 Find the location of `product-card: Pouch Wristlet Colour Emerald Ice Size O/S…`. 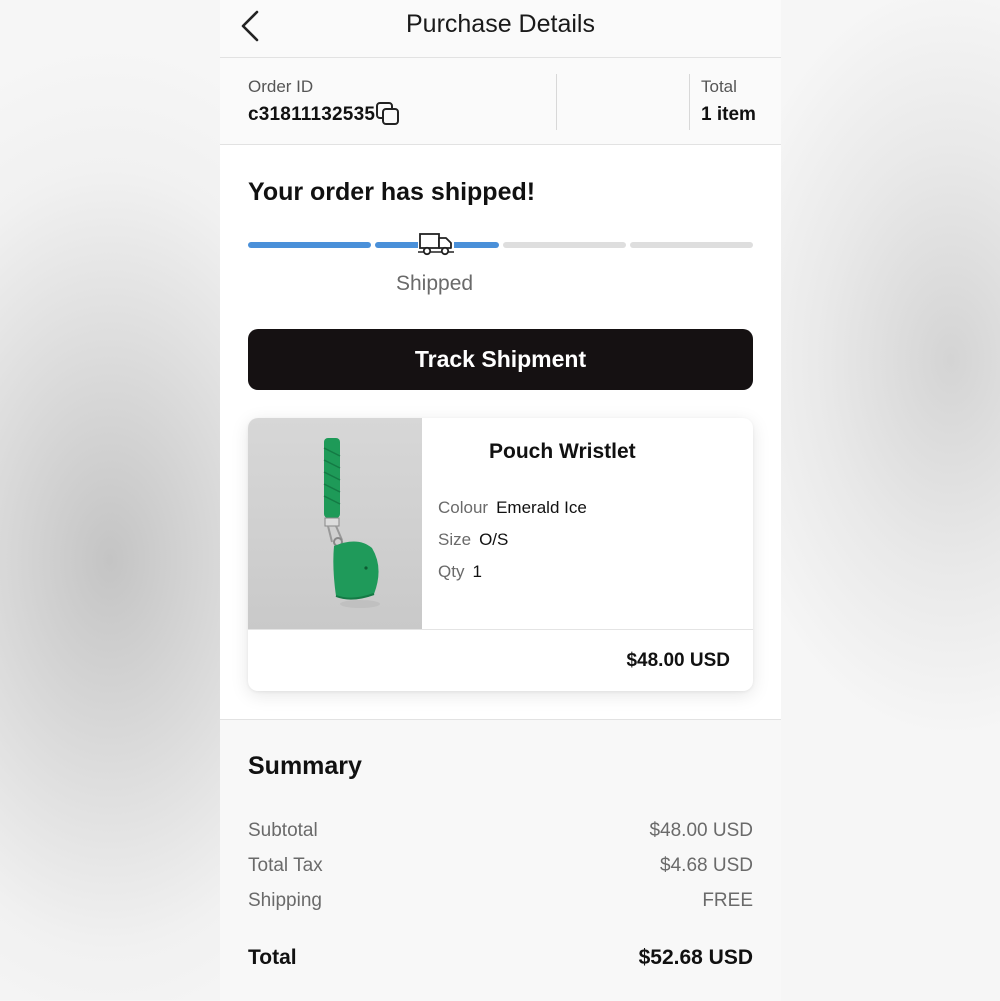

product-card: Pouch Wristlet Colour Emerald Ice Size O/S… is located at coordinates (500, 554).